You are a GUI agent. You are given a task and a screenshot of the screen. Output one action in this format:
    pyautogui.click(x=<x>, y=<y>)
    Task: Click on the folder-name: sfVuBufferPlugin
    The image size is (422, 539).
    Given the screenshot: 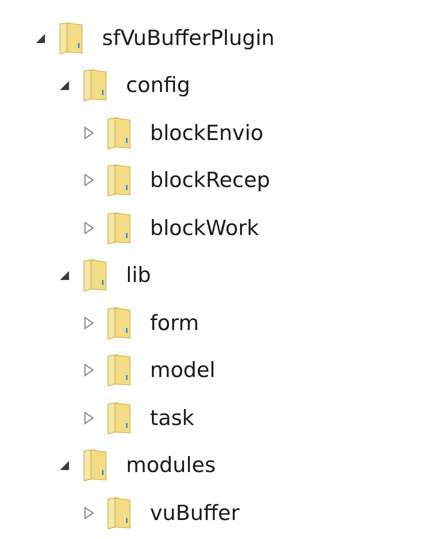 What is the action you would take?
    pyautogui.click(x=188, y=38)
    